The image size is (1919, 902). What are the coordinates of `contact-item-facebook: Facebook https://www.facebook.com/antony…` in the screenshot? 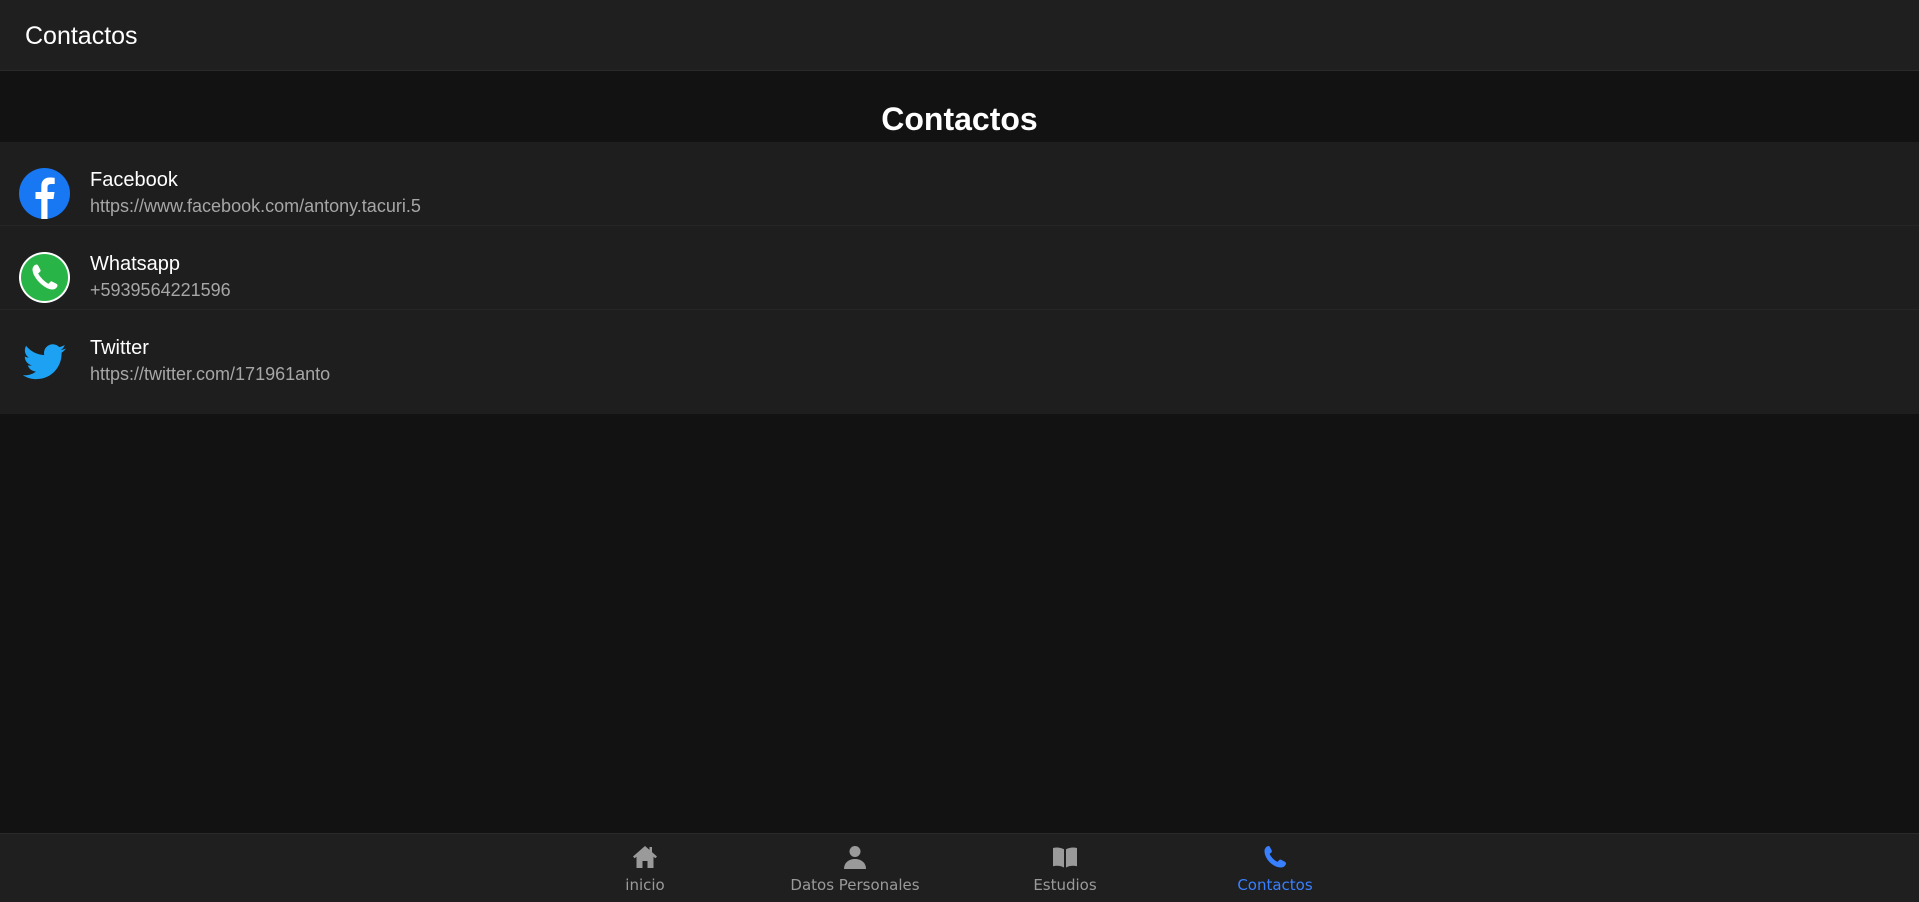 It's located at (959, 184).